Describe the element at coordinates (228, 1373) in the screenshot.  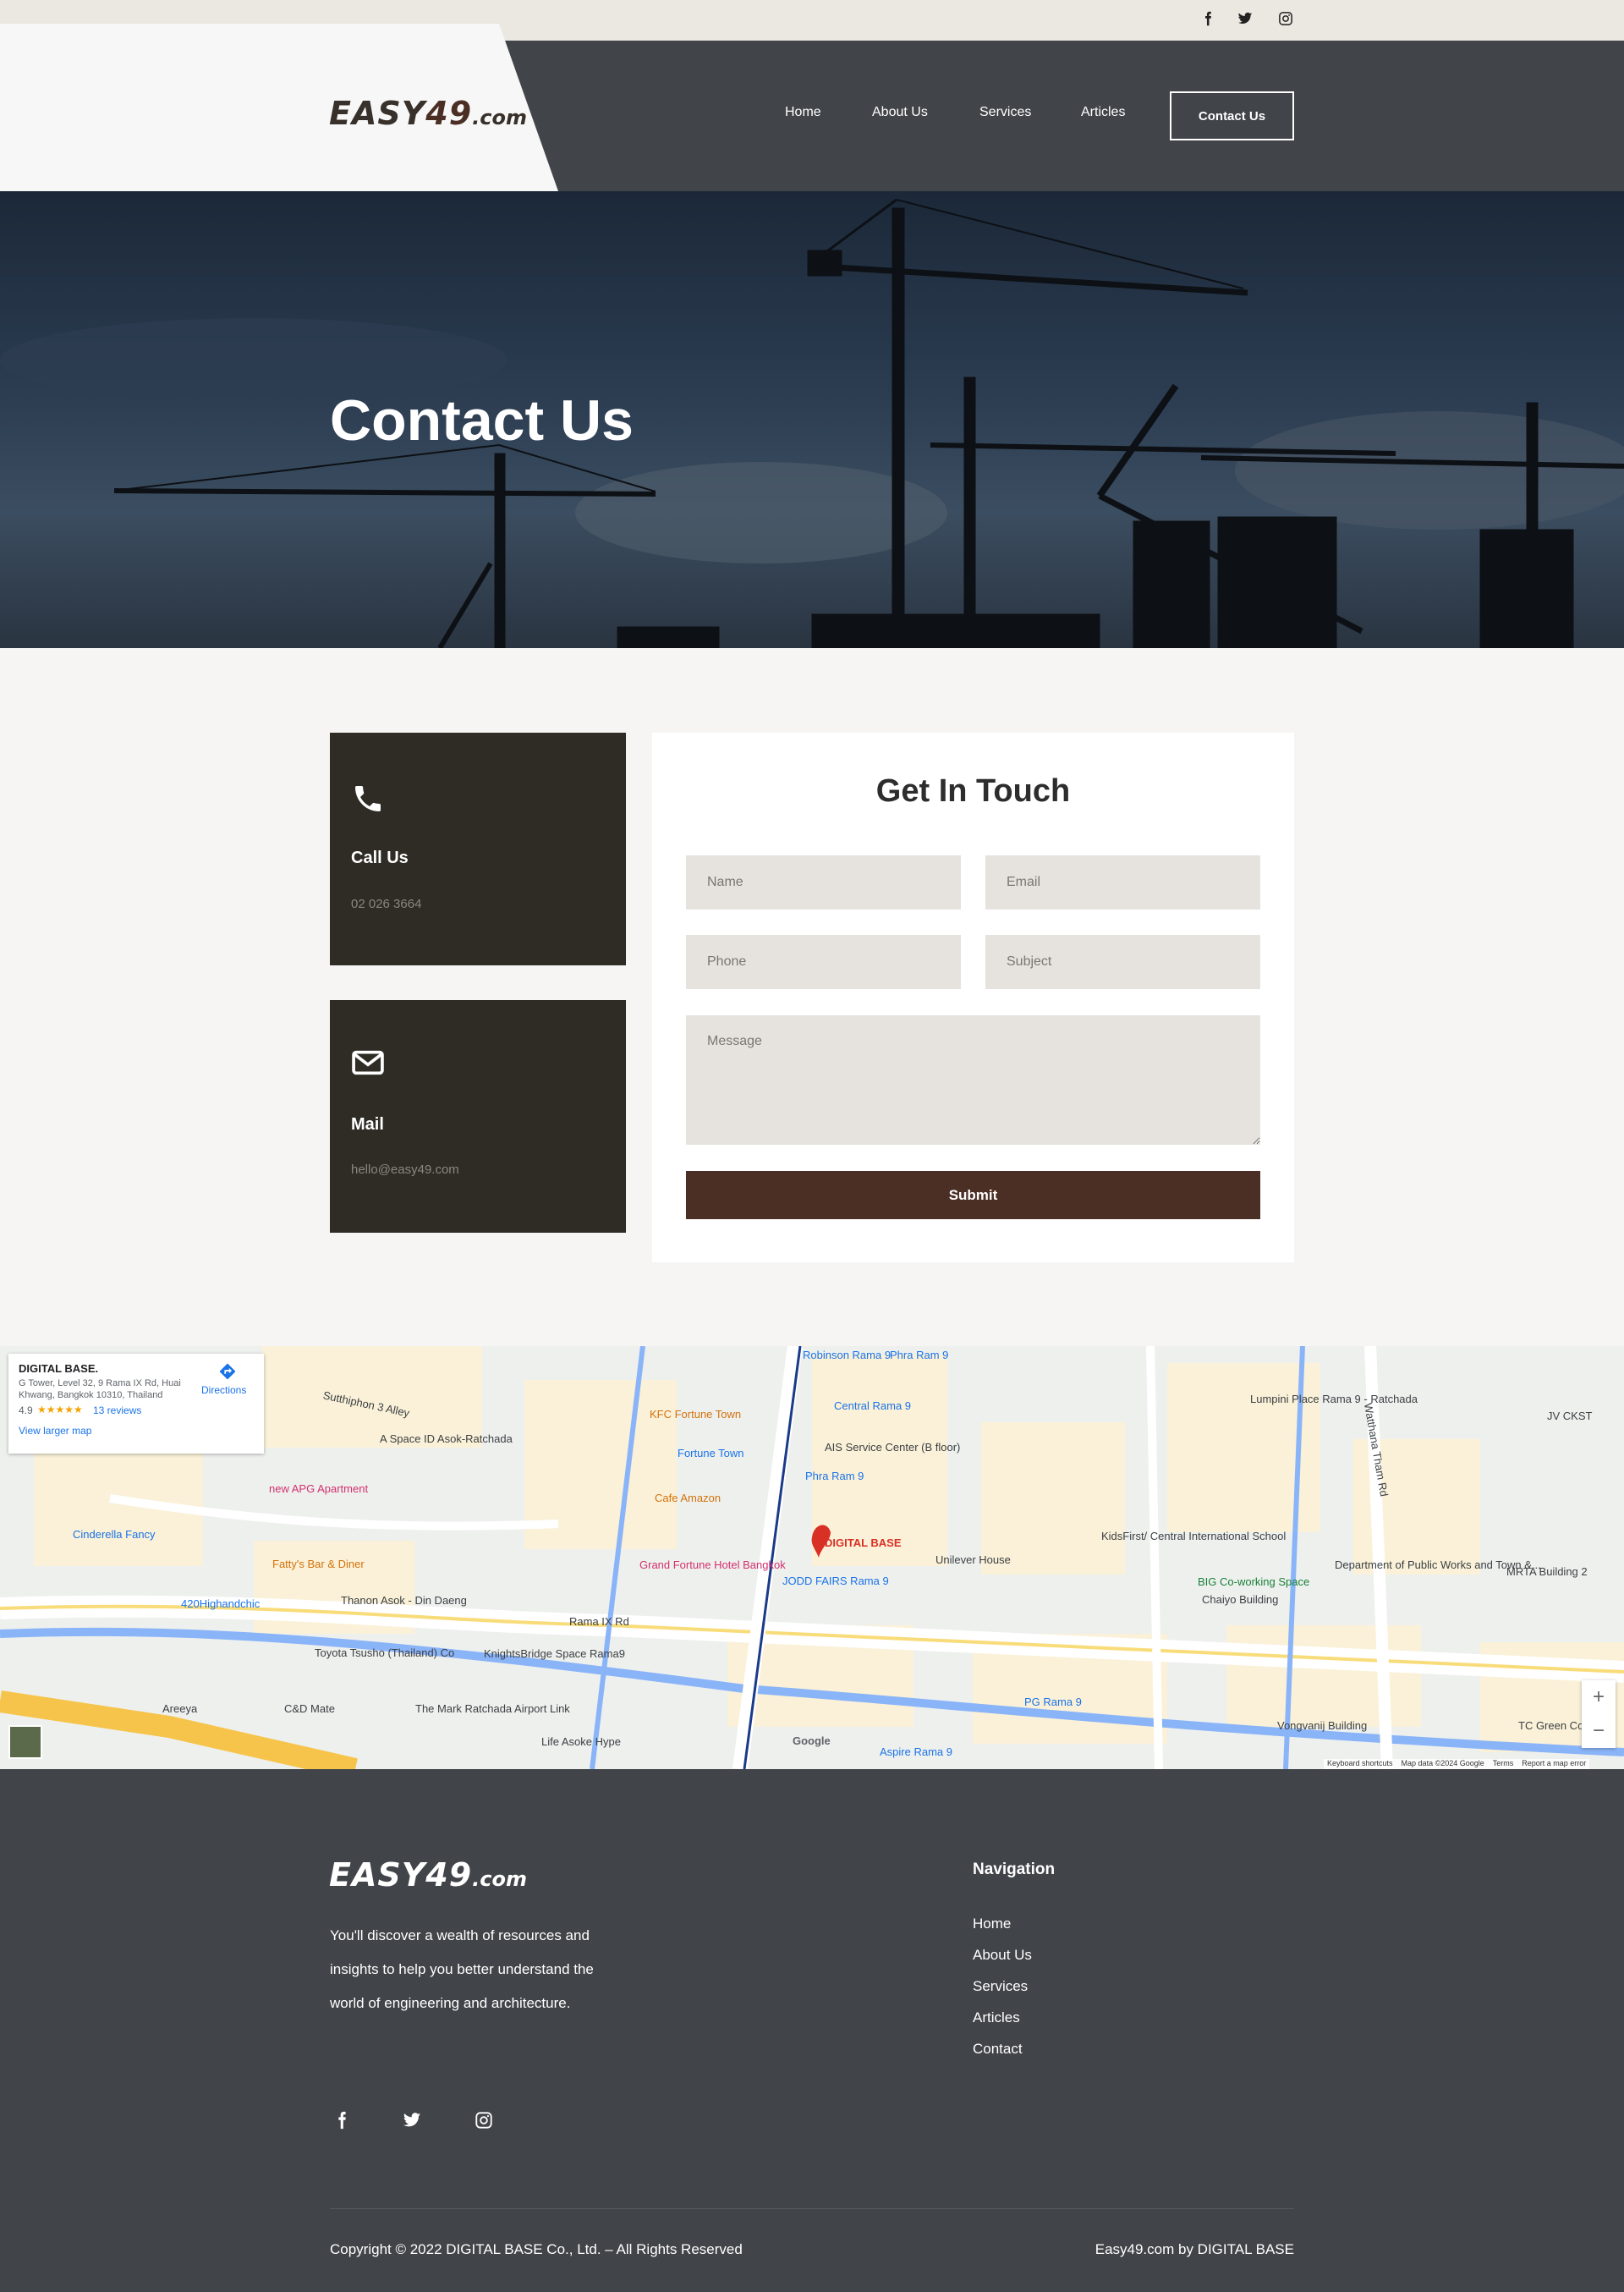
I see `directions-icon` at that location.